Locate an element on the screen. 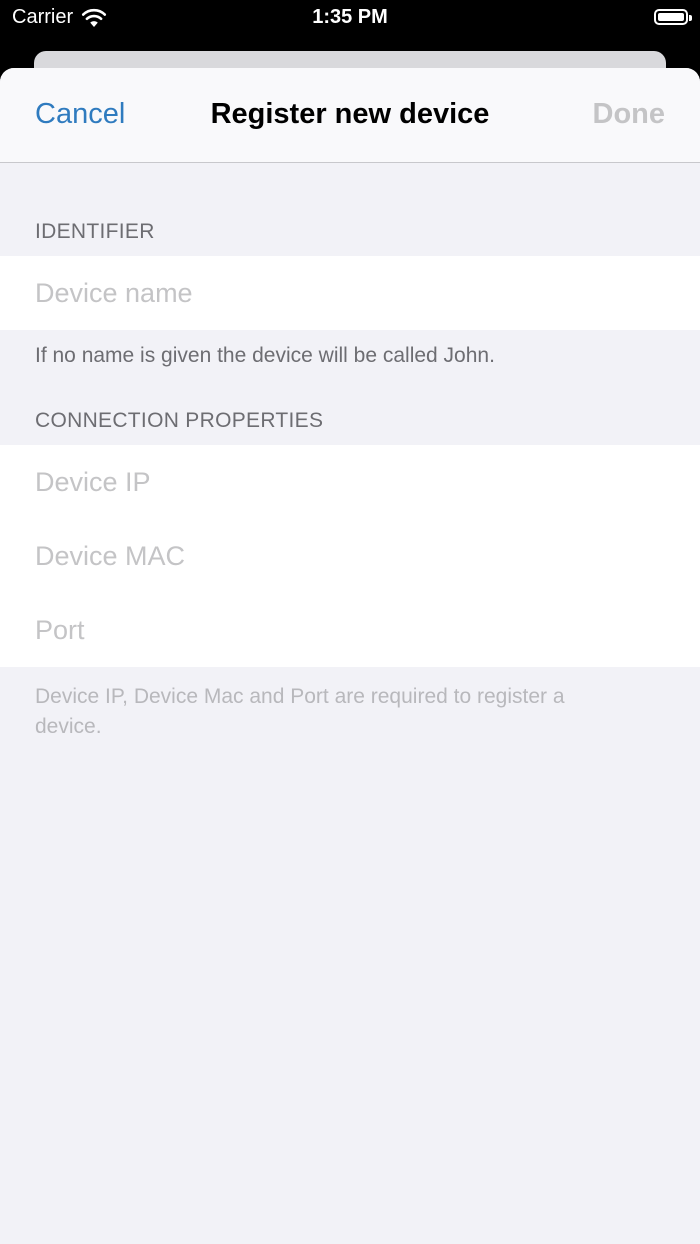  battery-fill is located at coordinates (671, 17).